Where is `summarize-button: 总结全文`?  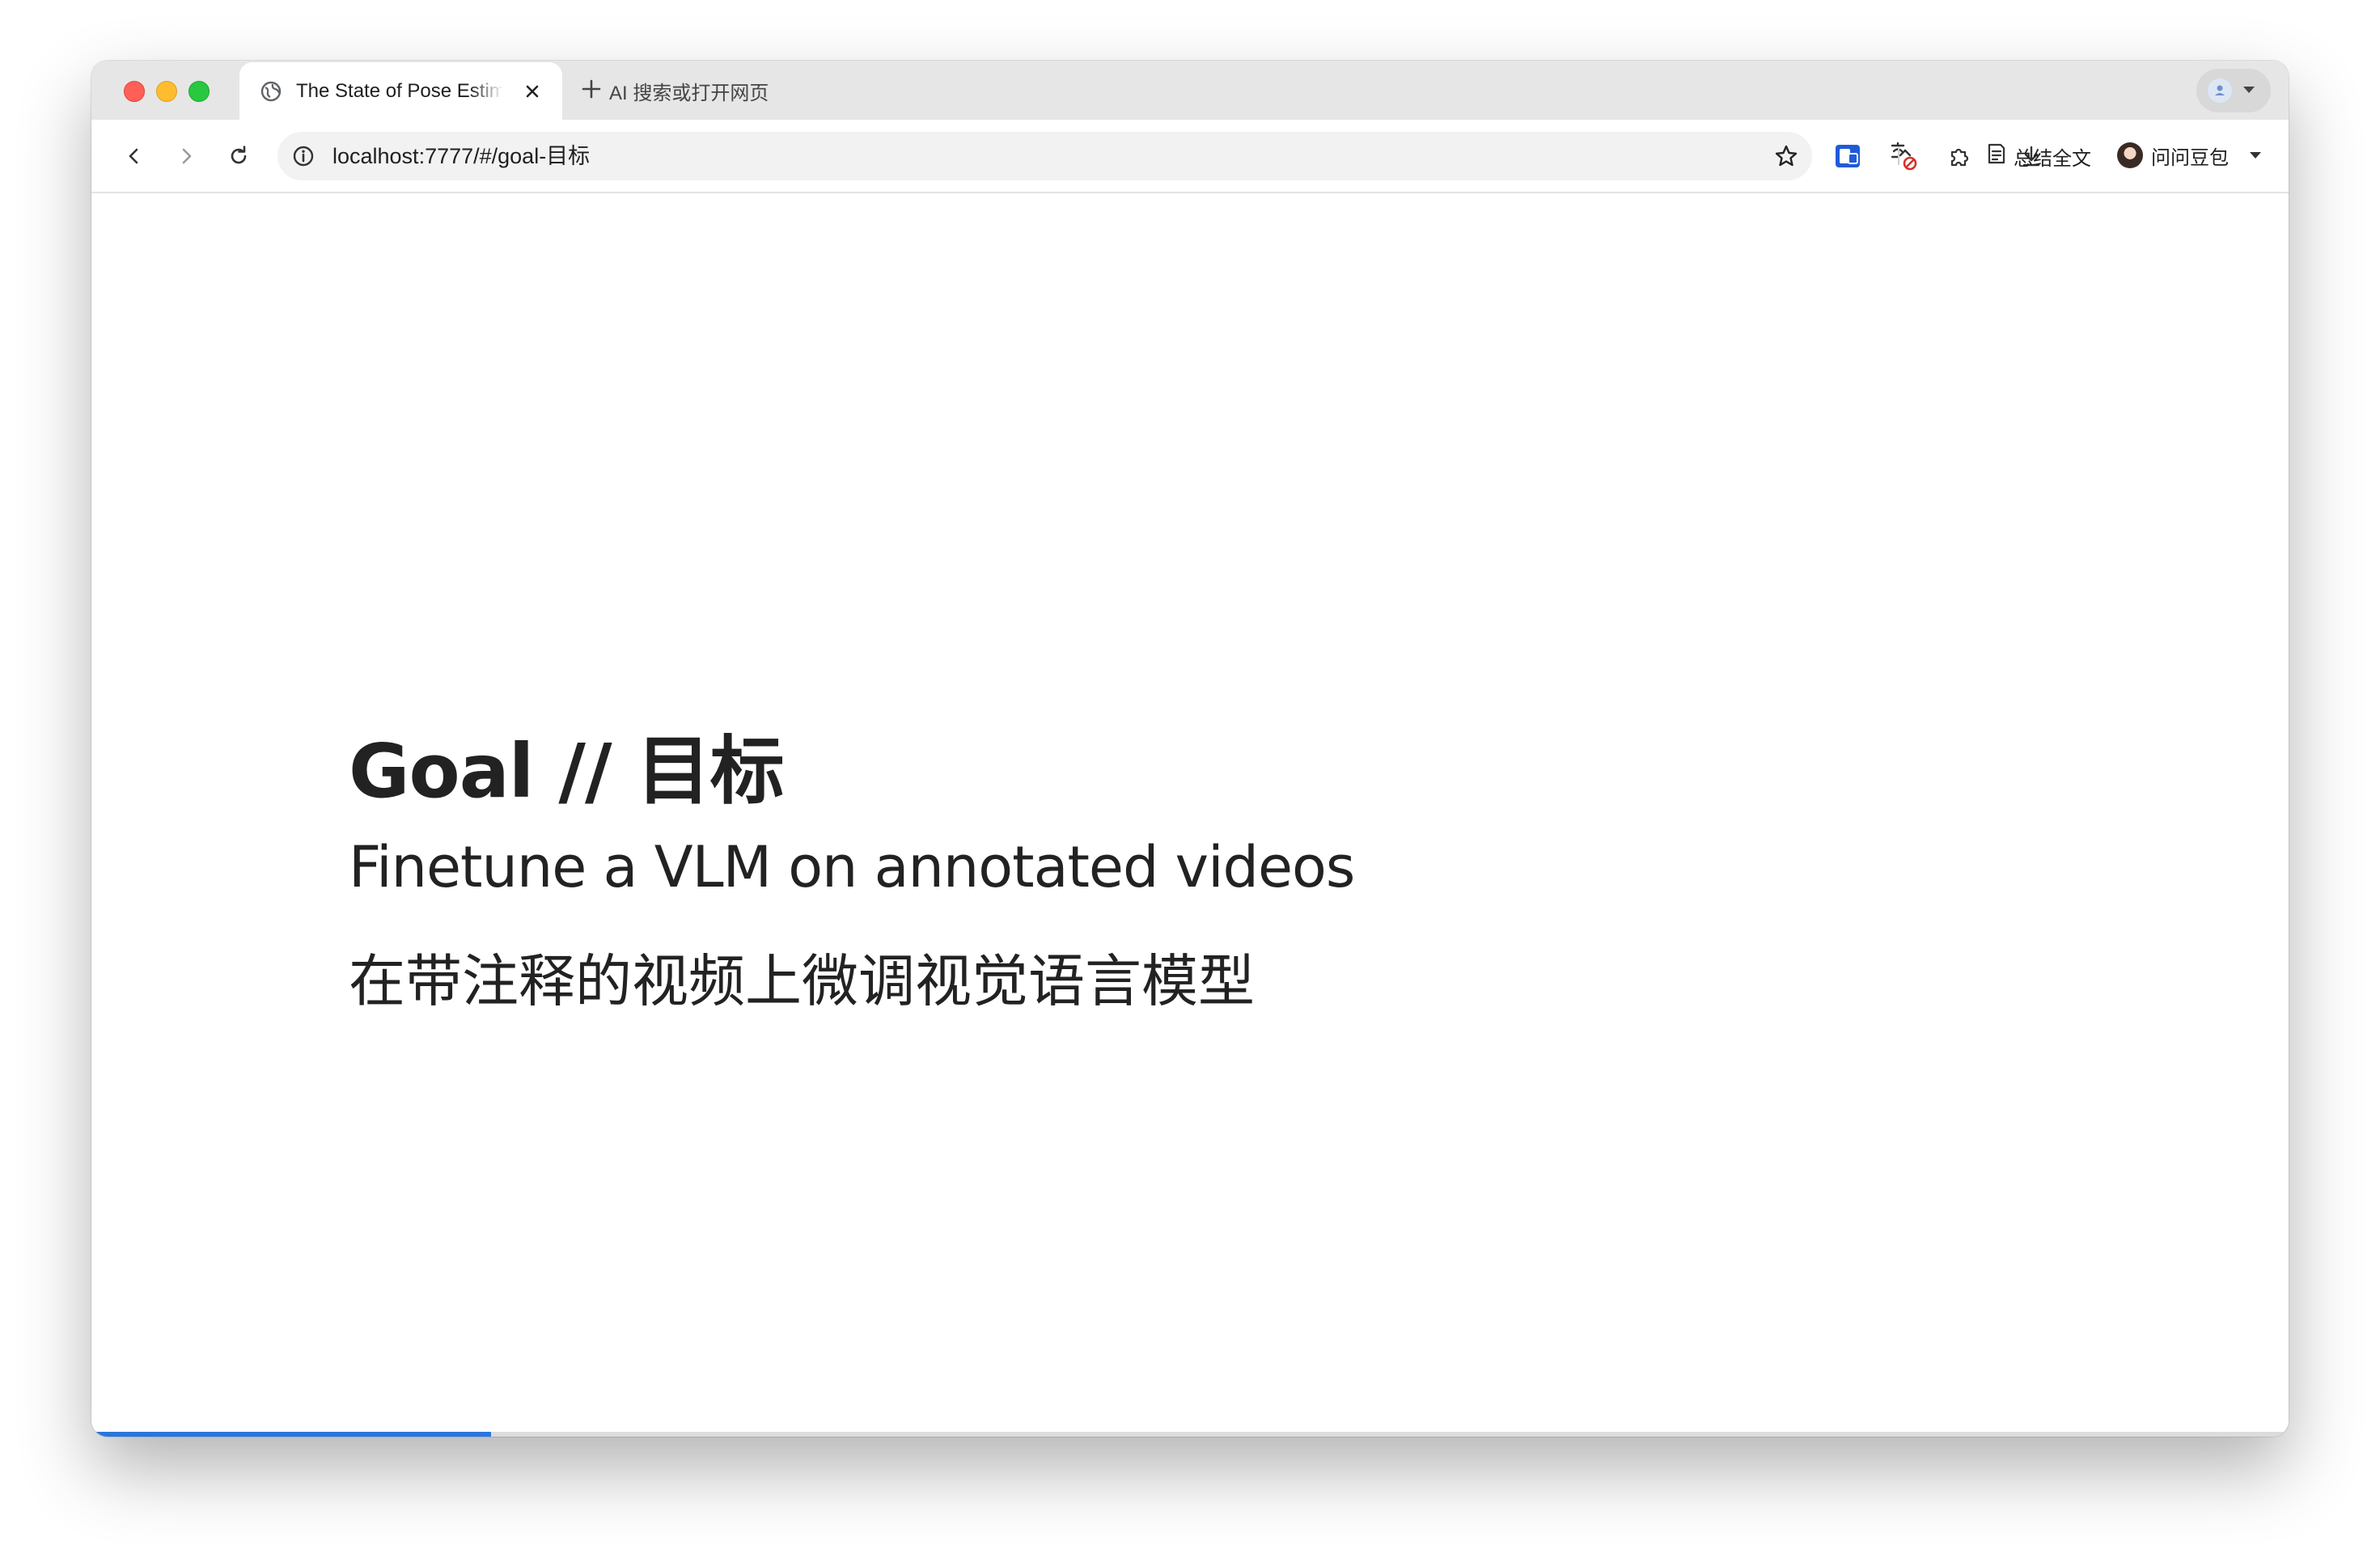 summarize-button: 总结全文 is located at coordinates (2038, 156).